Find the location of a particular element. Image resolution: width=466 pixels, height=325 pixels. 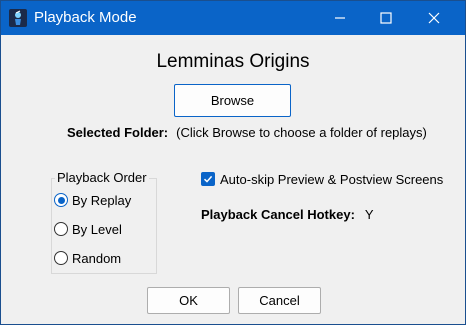

app-icon is located at coordinates (18, 18).